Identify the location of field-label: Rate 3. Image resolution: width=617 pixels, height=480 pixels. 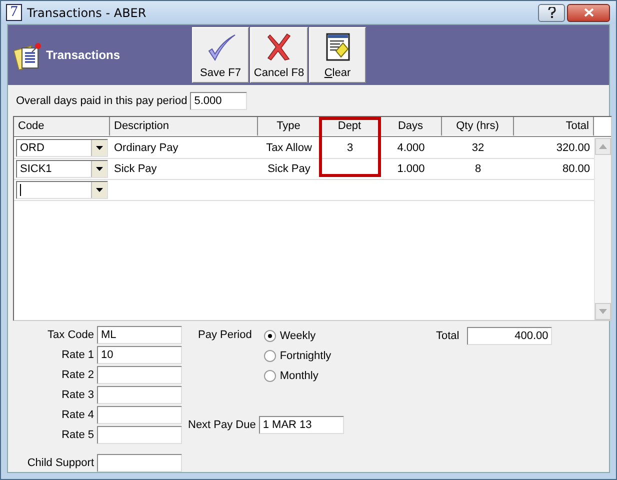
(78, 395).